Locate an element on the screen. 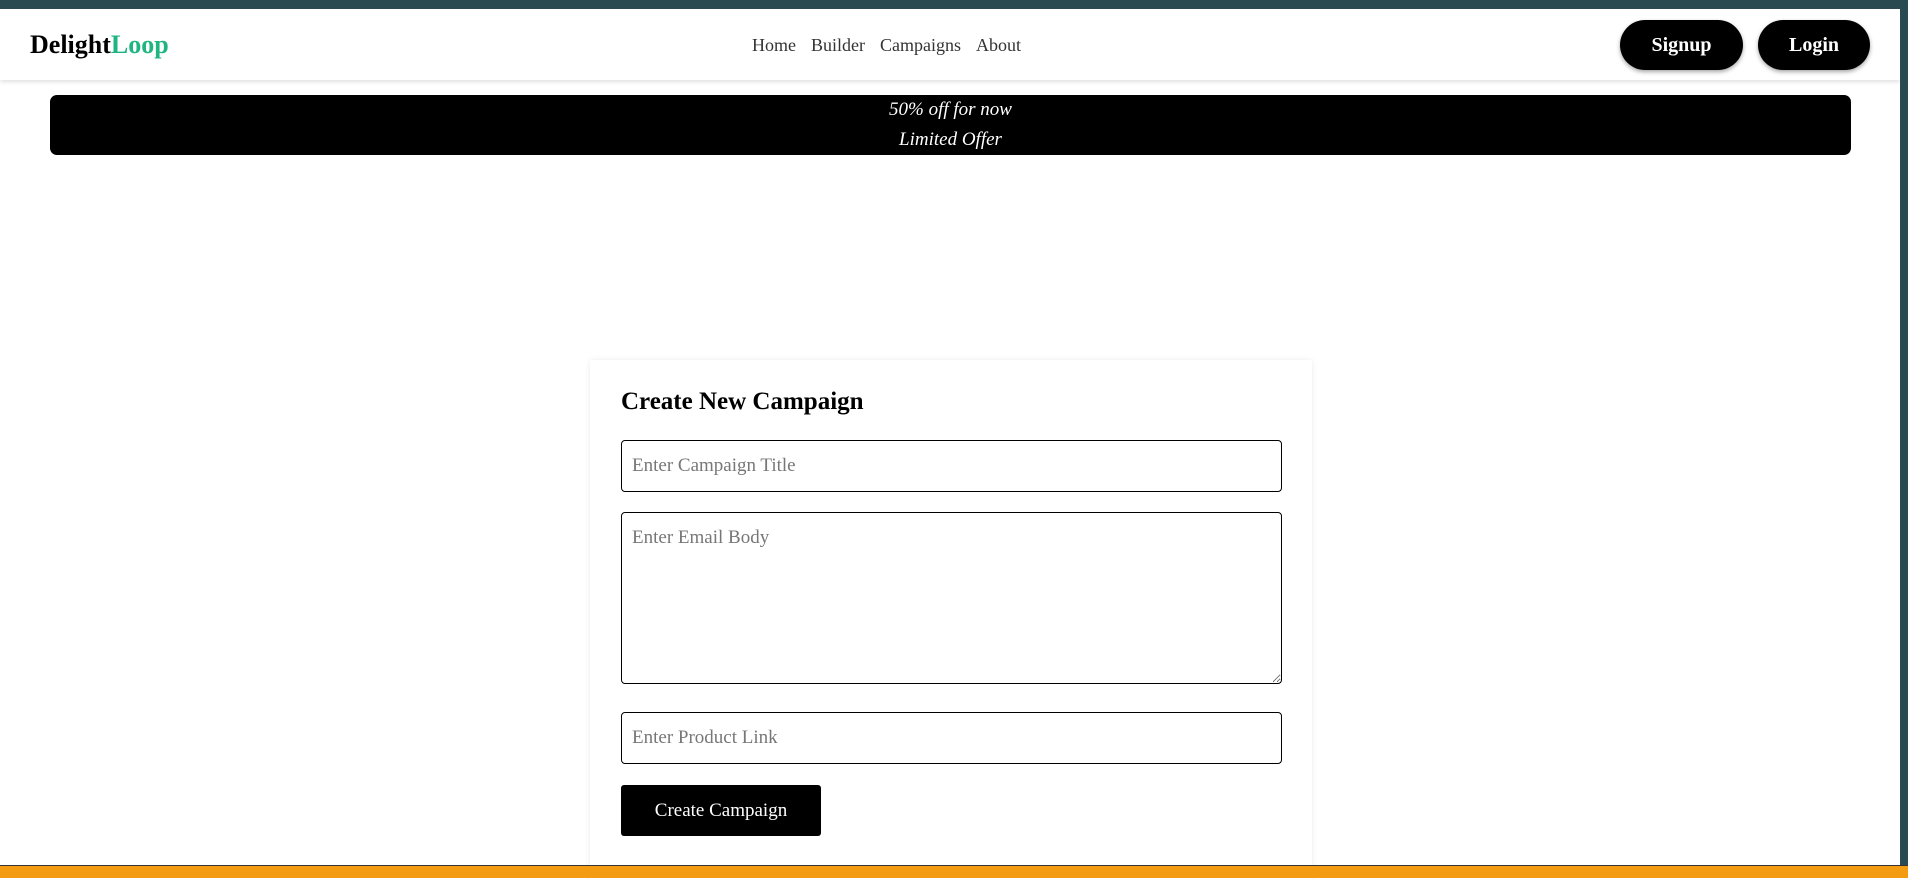 Image resolution: width=1908 pixels, height=880 pixels. brand-logo: DelightLoop is located at coordinates (99, 45).